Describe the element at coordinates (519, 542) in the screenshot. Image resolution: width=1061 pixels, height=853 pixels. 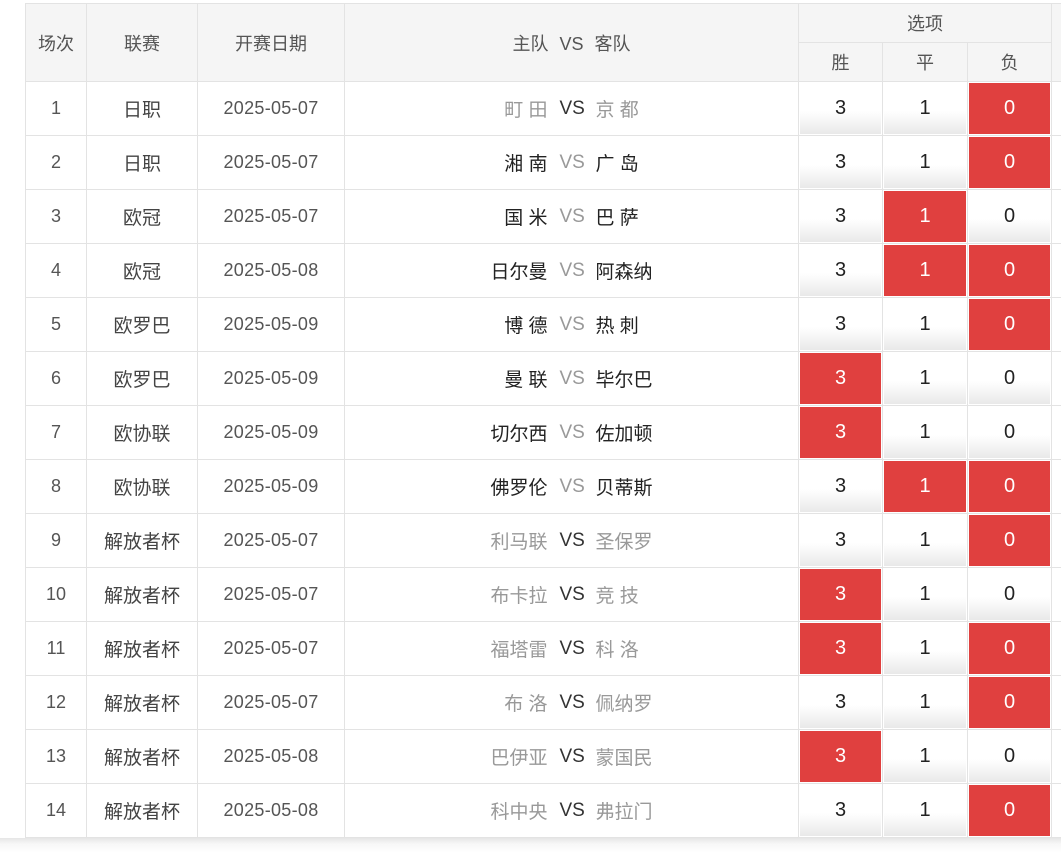
I see `home-team: 利马联` at that location.